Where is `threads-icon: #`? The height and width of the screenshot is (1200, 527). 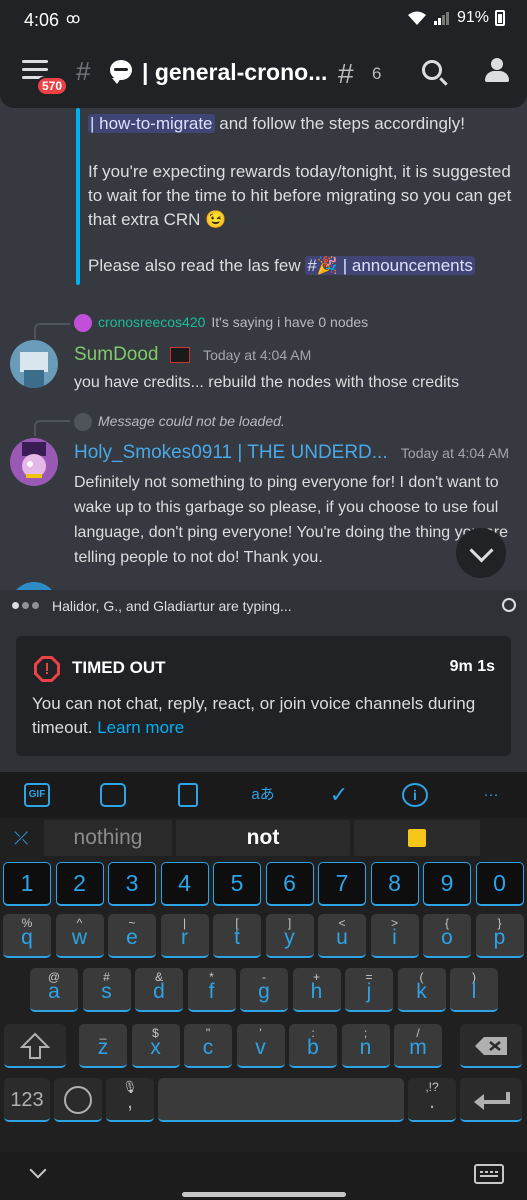 threads-icon: # is located at coordinates (346, 74).